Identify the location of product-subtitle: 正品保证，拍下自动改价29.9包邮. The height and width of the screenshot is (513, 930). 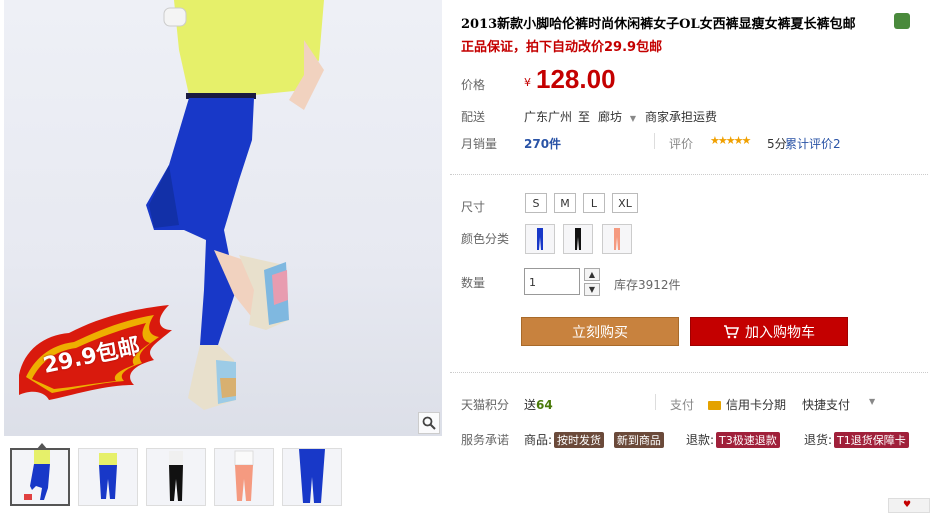
(562, 47).